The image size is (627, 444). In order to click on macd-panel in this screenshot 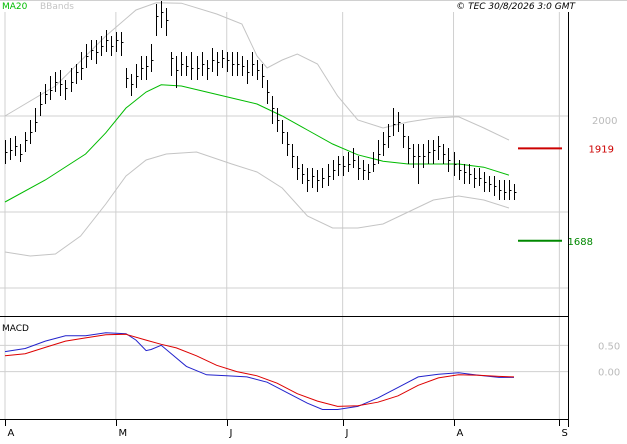, I will do `click(259, 371)`.